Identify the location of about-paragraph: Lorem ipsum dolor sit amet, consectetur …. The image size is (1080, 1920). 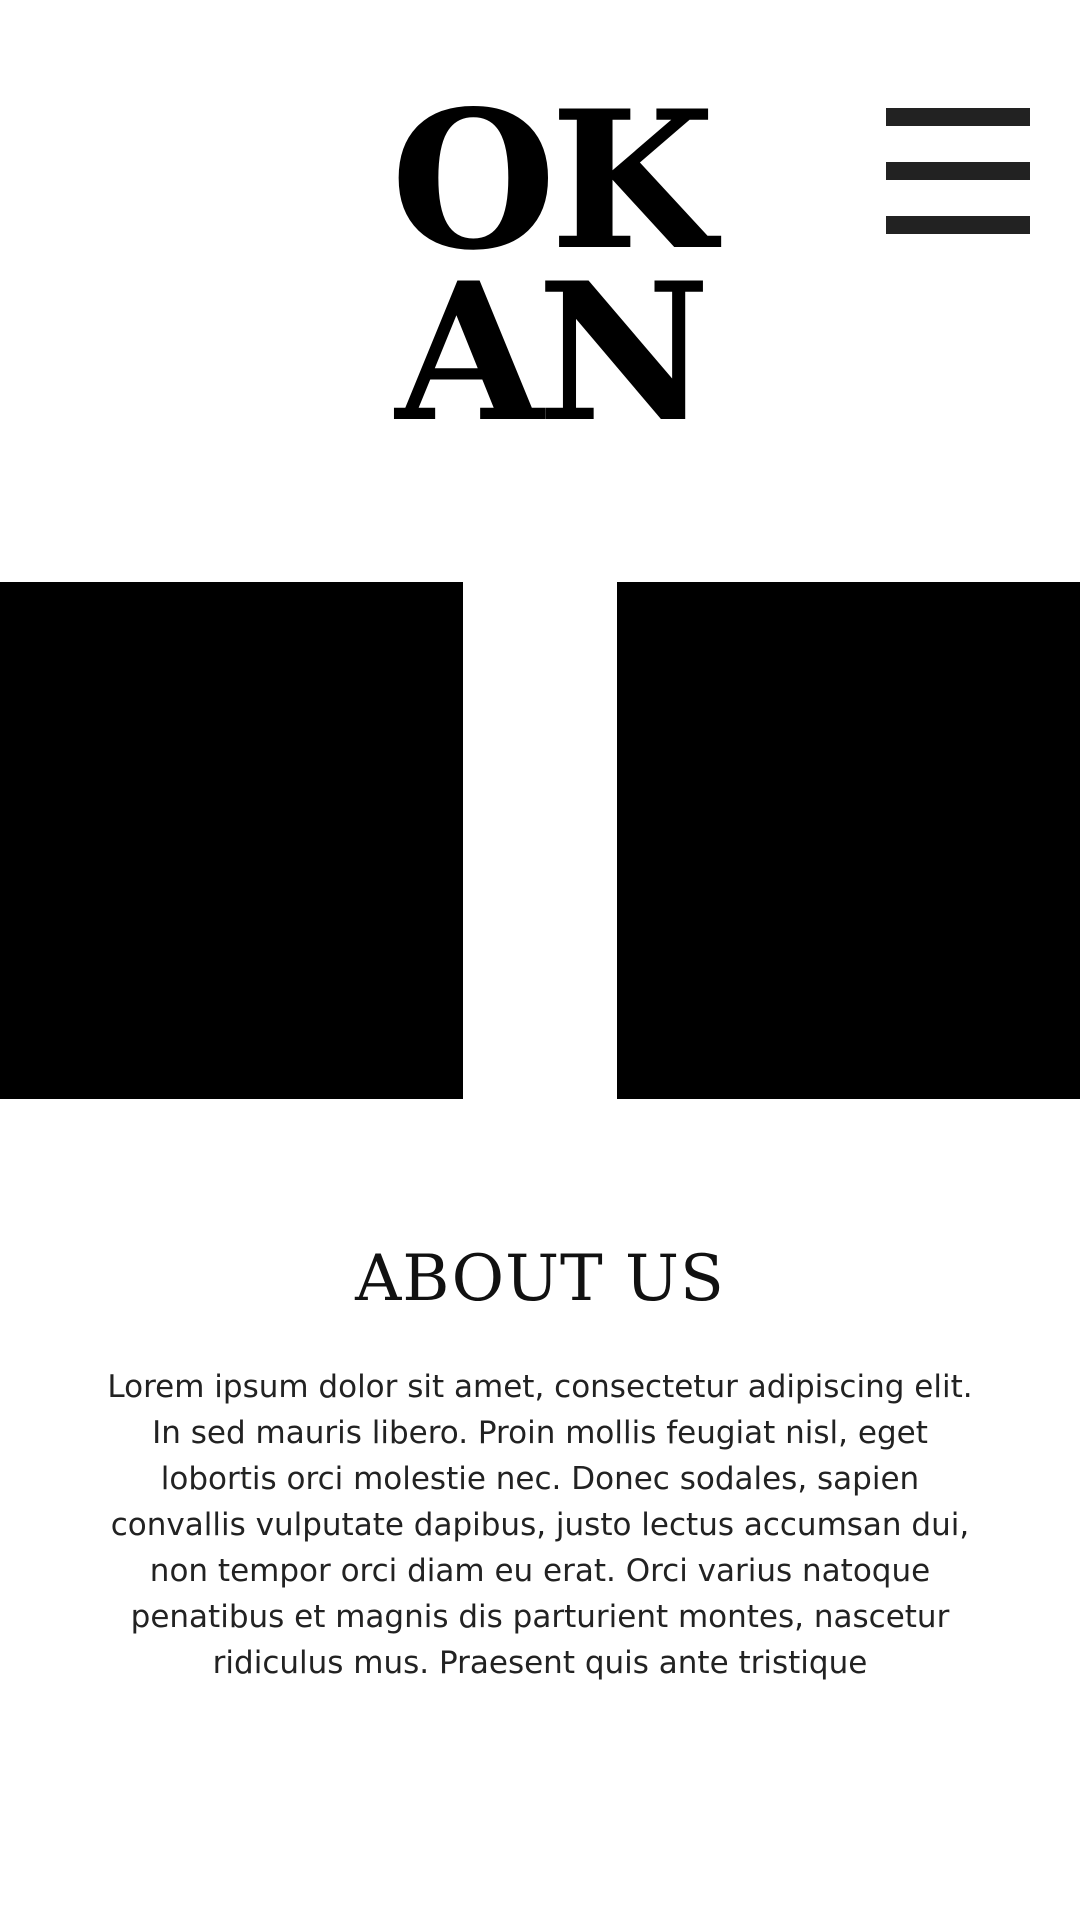
(540, 1525).